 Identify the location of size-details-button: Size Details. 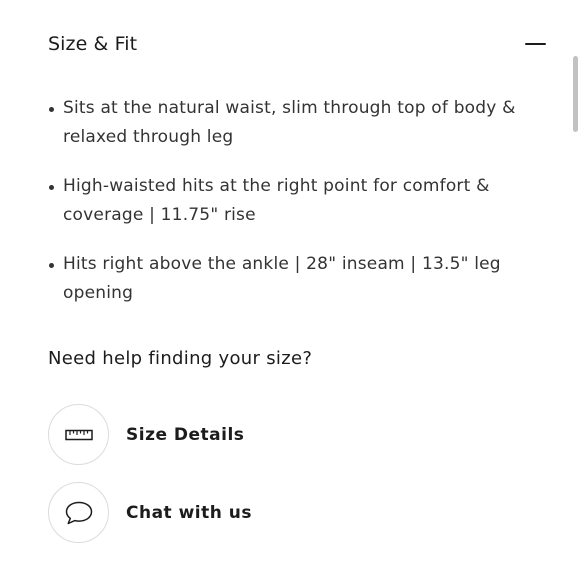
(146, 434).